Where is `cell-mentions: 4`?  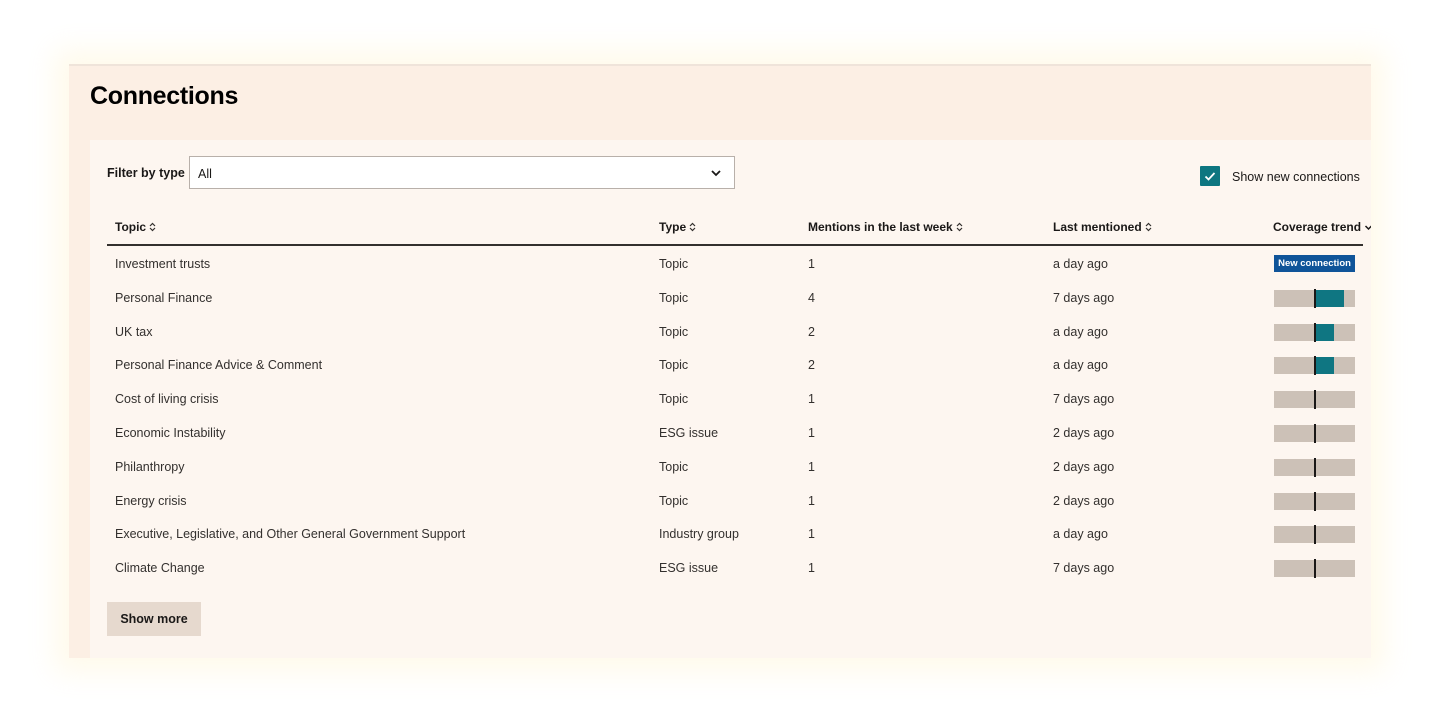
cell-mentions: 4 is located at coordinates (811, 297).